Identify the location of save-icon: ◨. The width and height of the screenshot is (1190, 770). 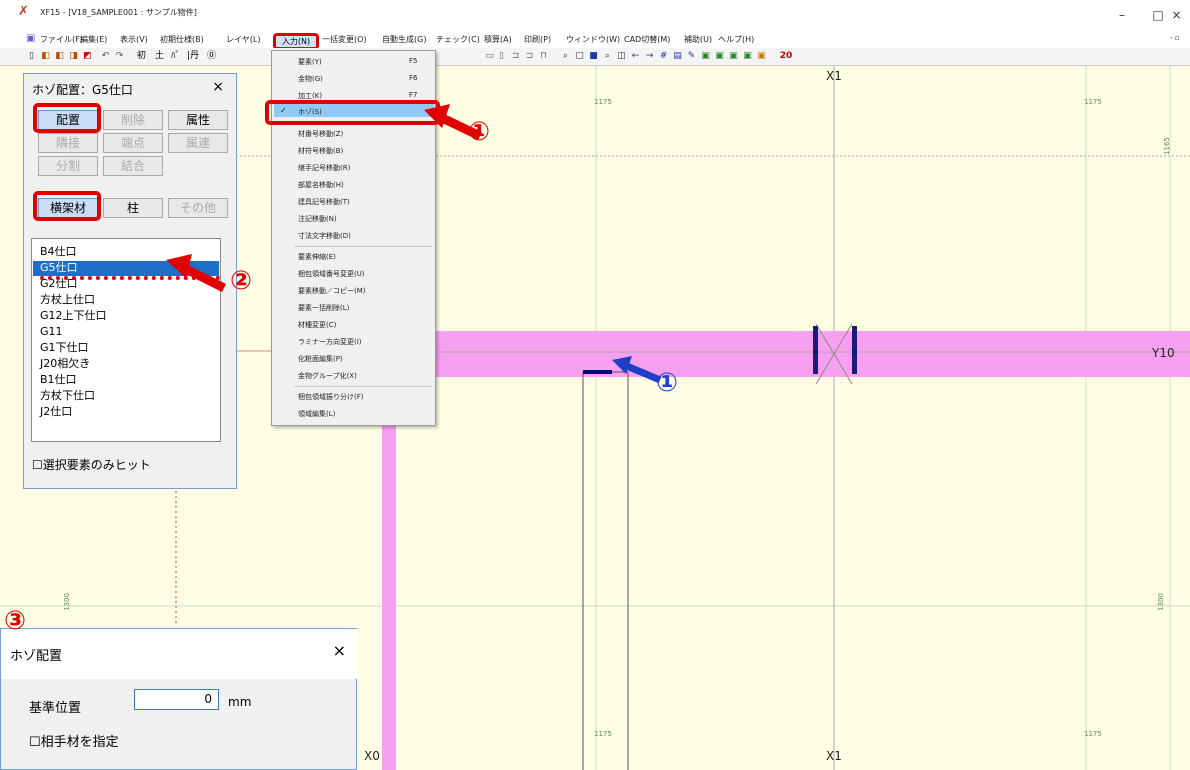
(73, 56).